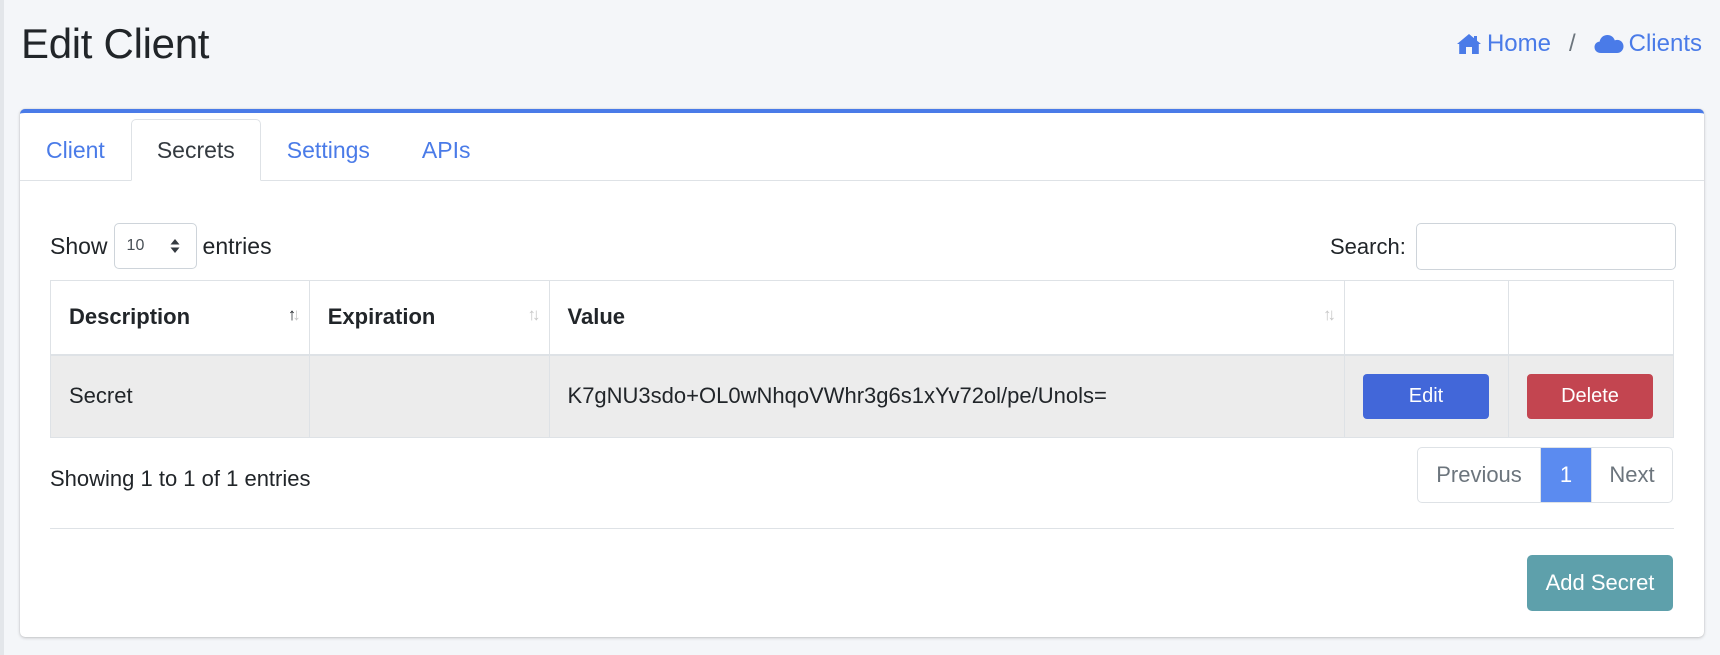  I want to click on tab-bar: Client Secrets Settings APIs, so click(862, 147).